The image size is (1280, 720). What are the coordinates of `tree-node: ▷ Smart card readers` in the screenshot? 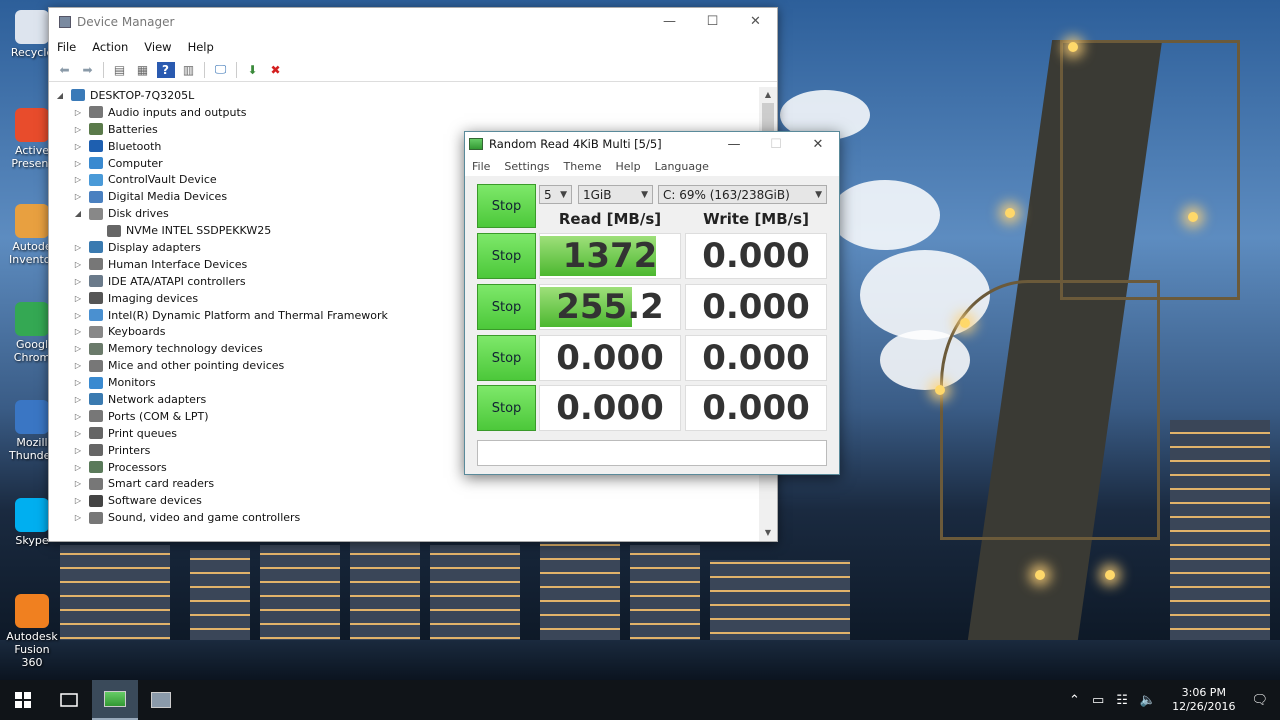 It's located at (405, 483).